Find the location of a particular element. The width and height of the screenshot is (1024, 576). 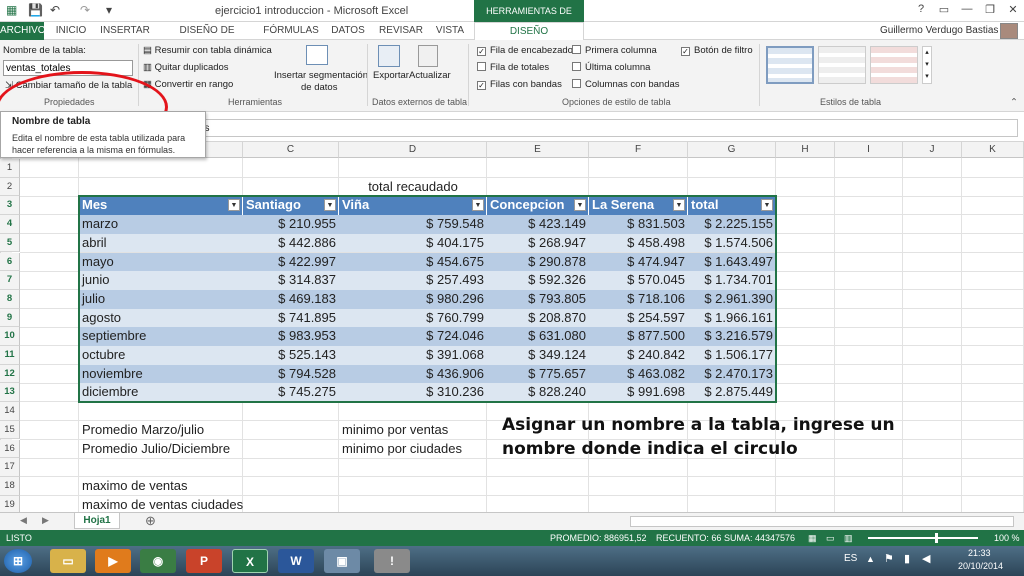

table-cell: $ 2.875.449 is located at coordinates (732, 393).